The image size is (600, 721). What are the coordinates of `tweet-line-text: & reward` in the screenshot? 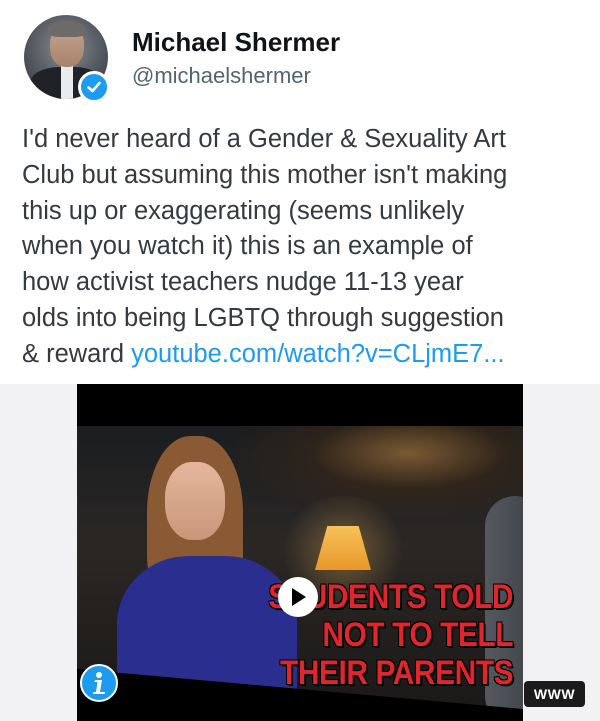 It's located at (77, 353).